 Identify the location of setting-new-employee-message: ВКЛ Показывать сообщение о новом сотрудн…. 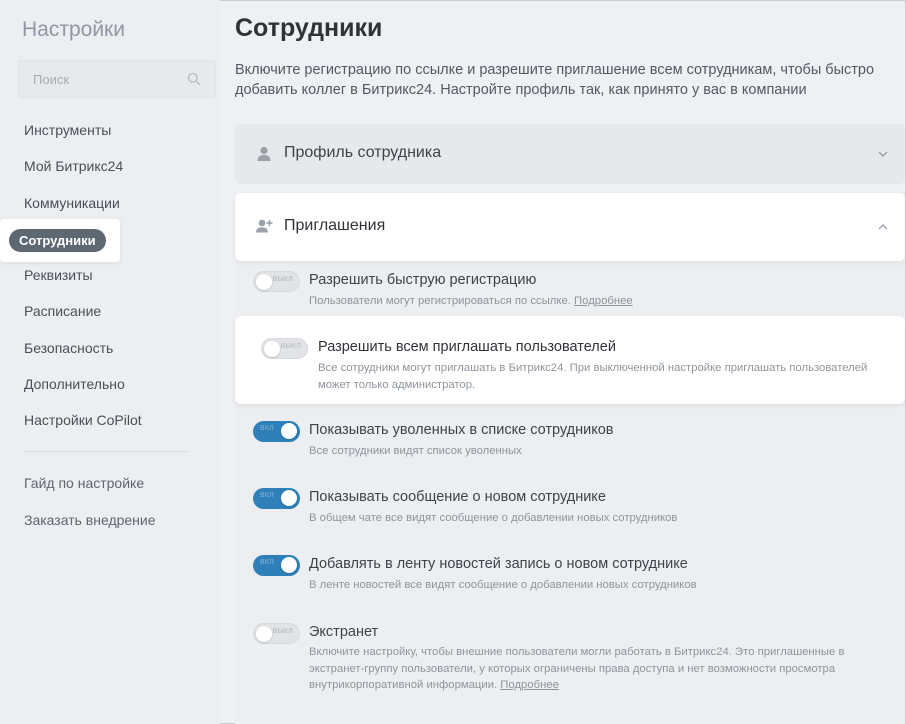
(570, 510).